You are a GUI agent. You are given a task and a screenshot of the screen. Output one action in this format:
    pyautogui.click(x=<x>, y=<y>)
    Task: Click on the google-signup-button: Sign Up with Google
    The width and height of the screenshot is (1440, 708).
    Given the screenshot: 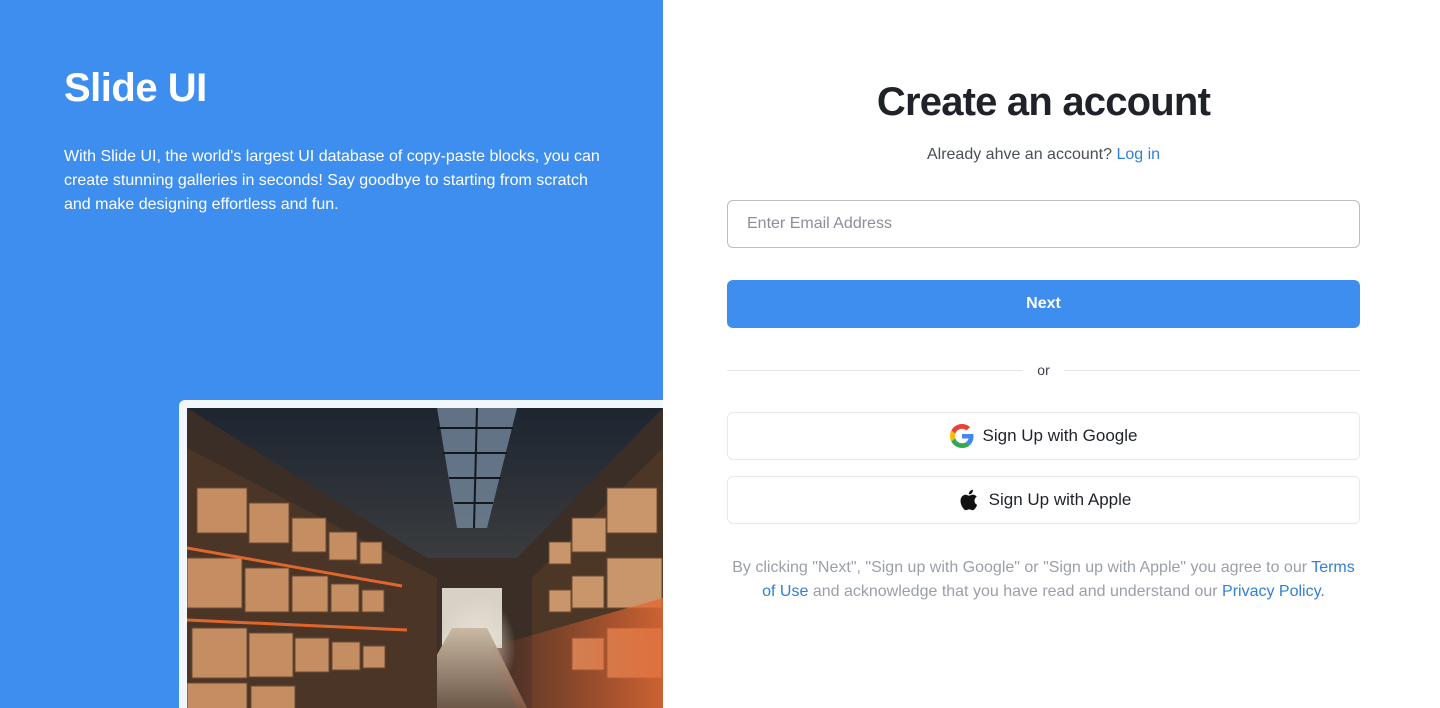 What is the action you would take?
    pyautogui.click(x=1043, y=436)
    